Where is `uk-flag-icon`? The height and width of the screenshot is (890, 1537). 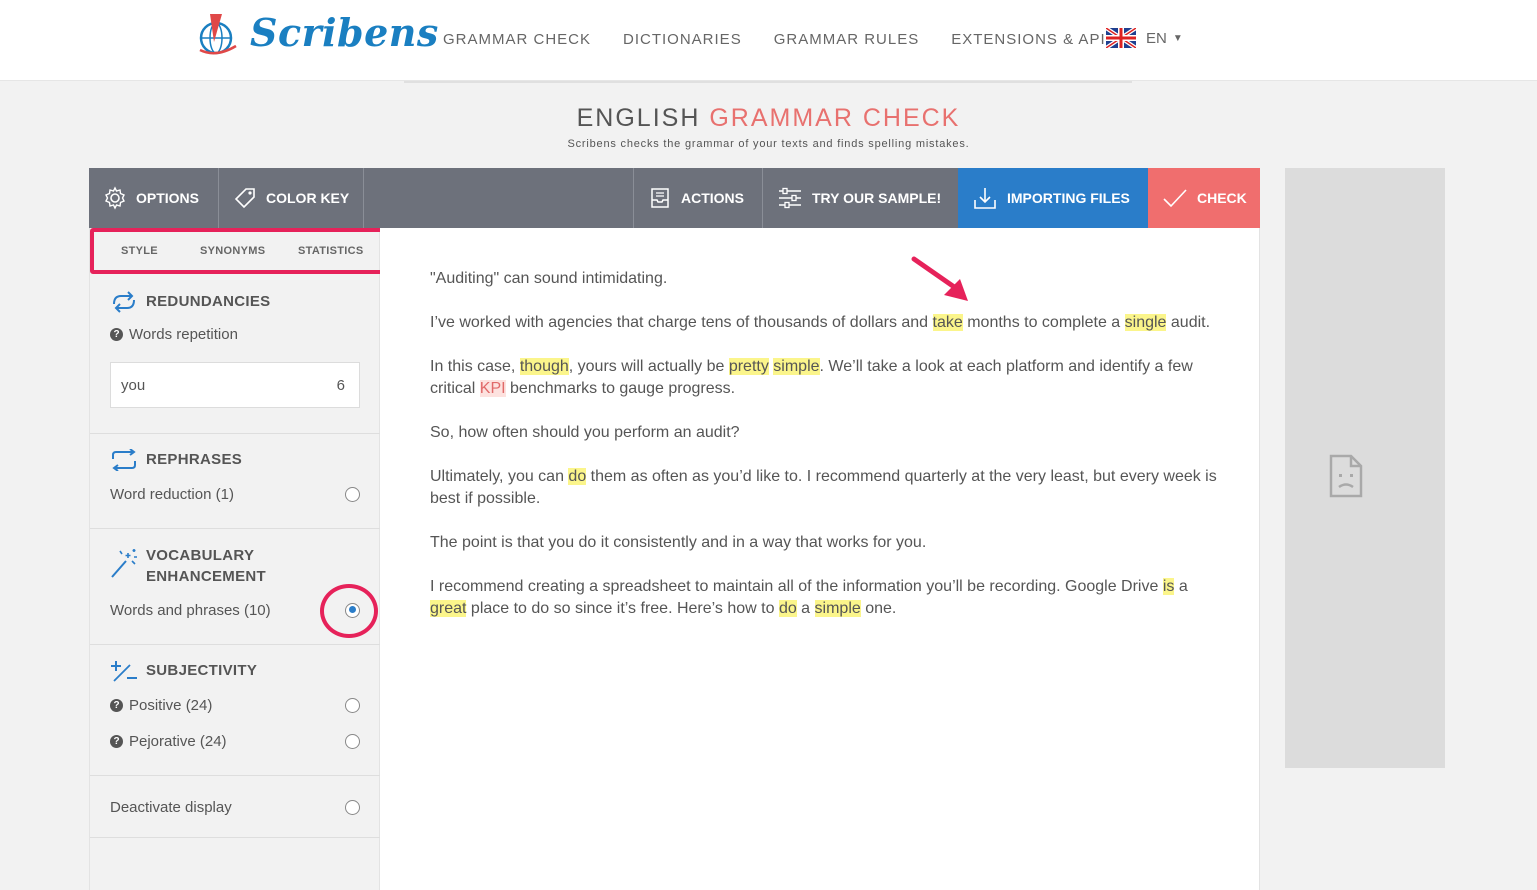 uk-flag-icon is located at coordinates (1121, 38).